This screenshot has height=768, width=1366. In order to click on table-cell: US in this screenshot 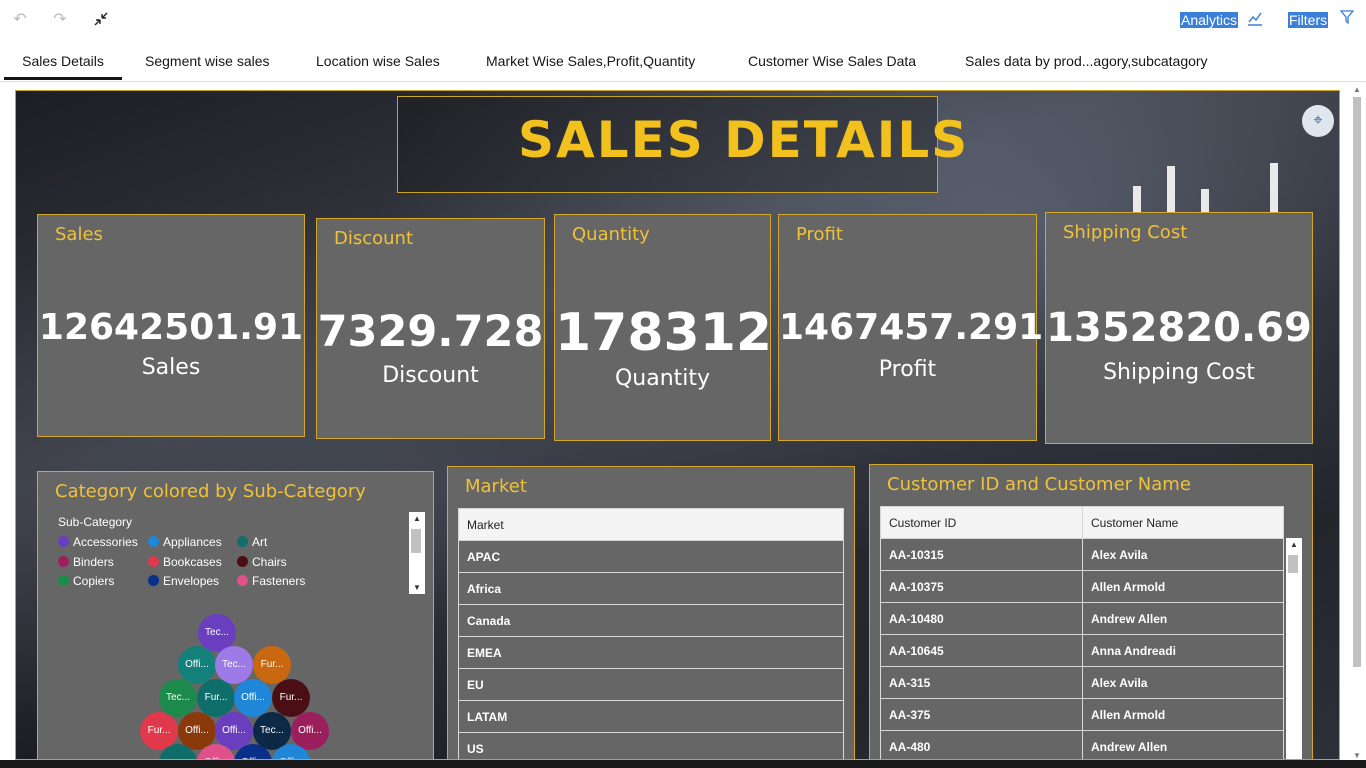, I will do `click(651, 745)`.